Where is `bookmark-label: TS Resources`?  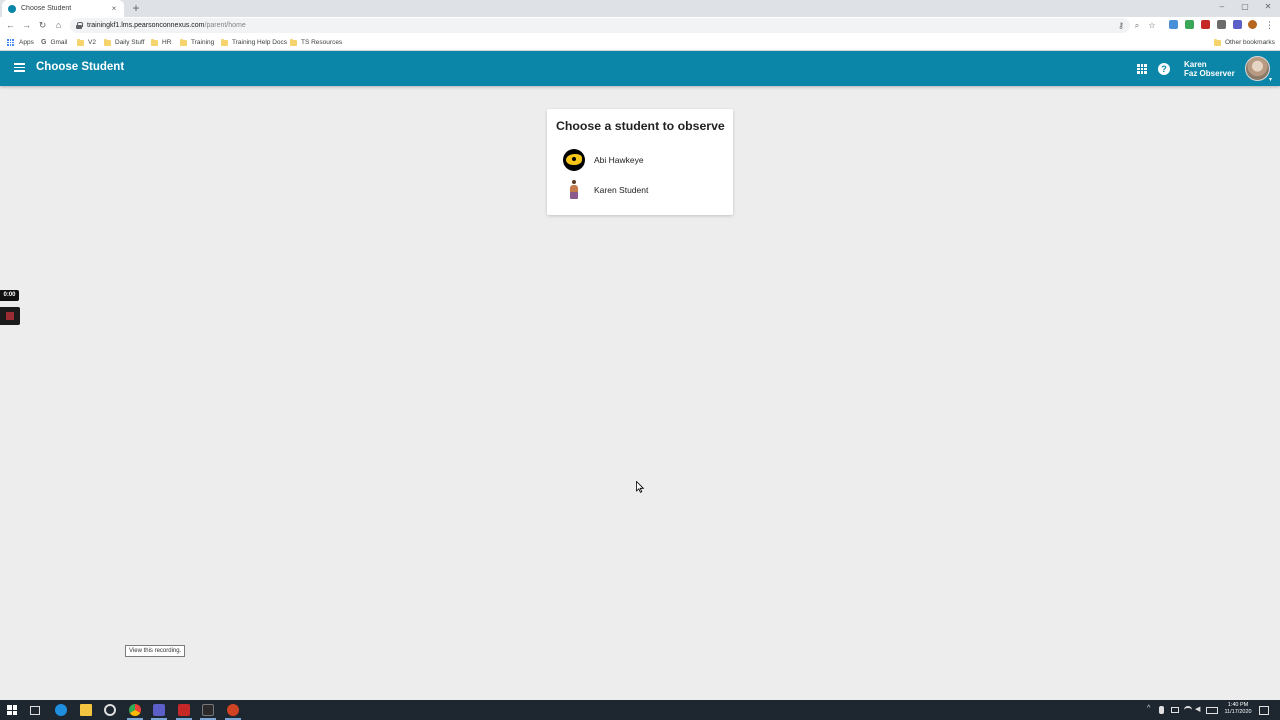 bookmark-label: TS Resources is located at coordinates (322, 42).